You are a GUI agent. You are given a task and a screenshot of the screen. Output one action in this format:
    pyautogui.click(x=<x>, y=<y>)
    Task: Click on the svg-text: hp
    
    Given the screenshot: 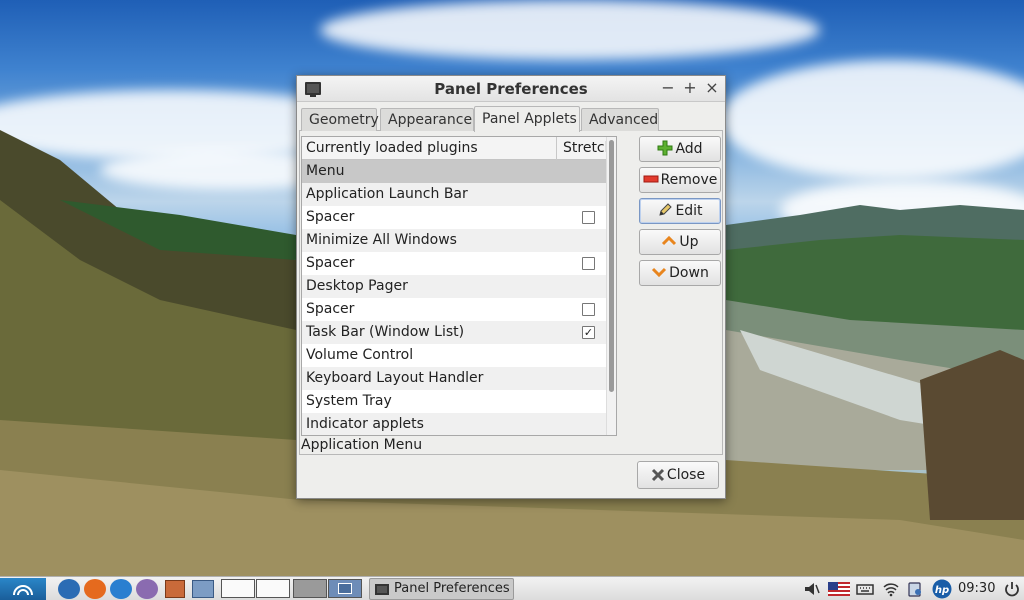 What is the action you would take?
    pyautogui.click(x=942, y=590)
    